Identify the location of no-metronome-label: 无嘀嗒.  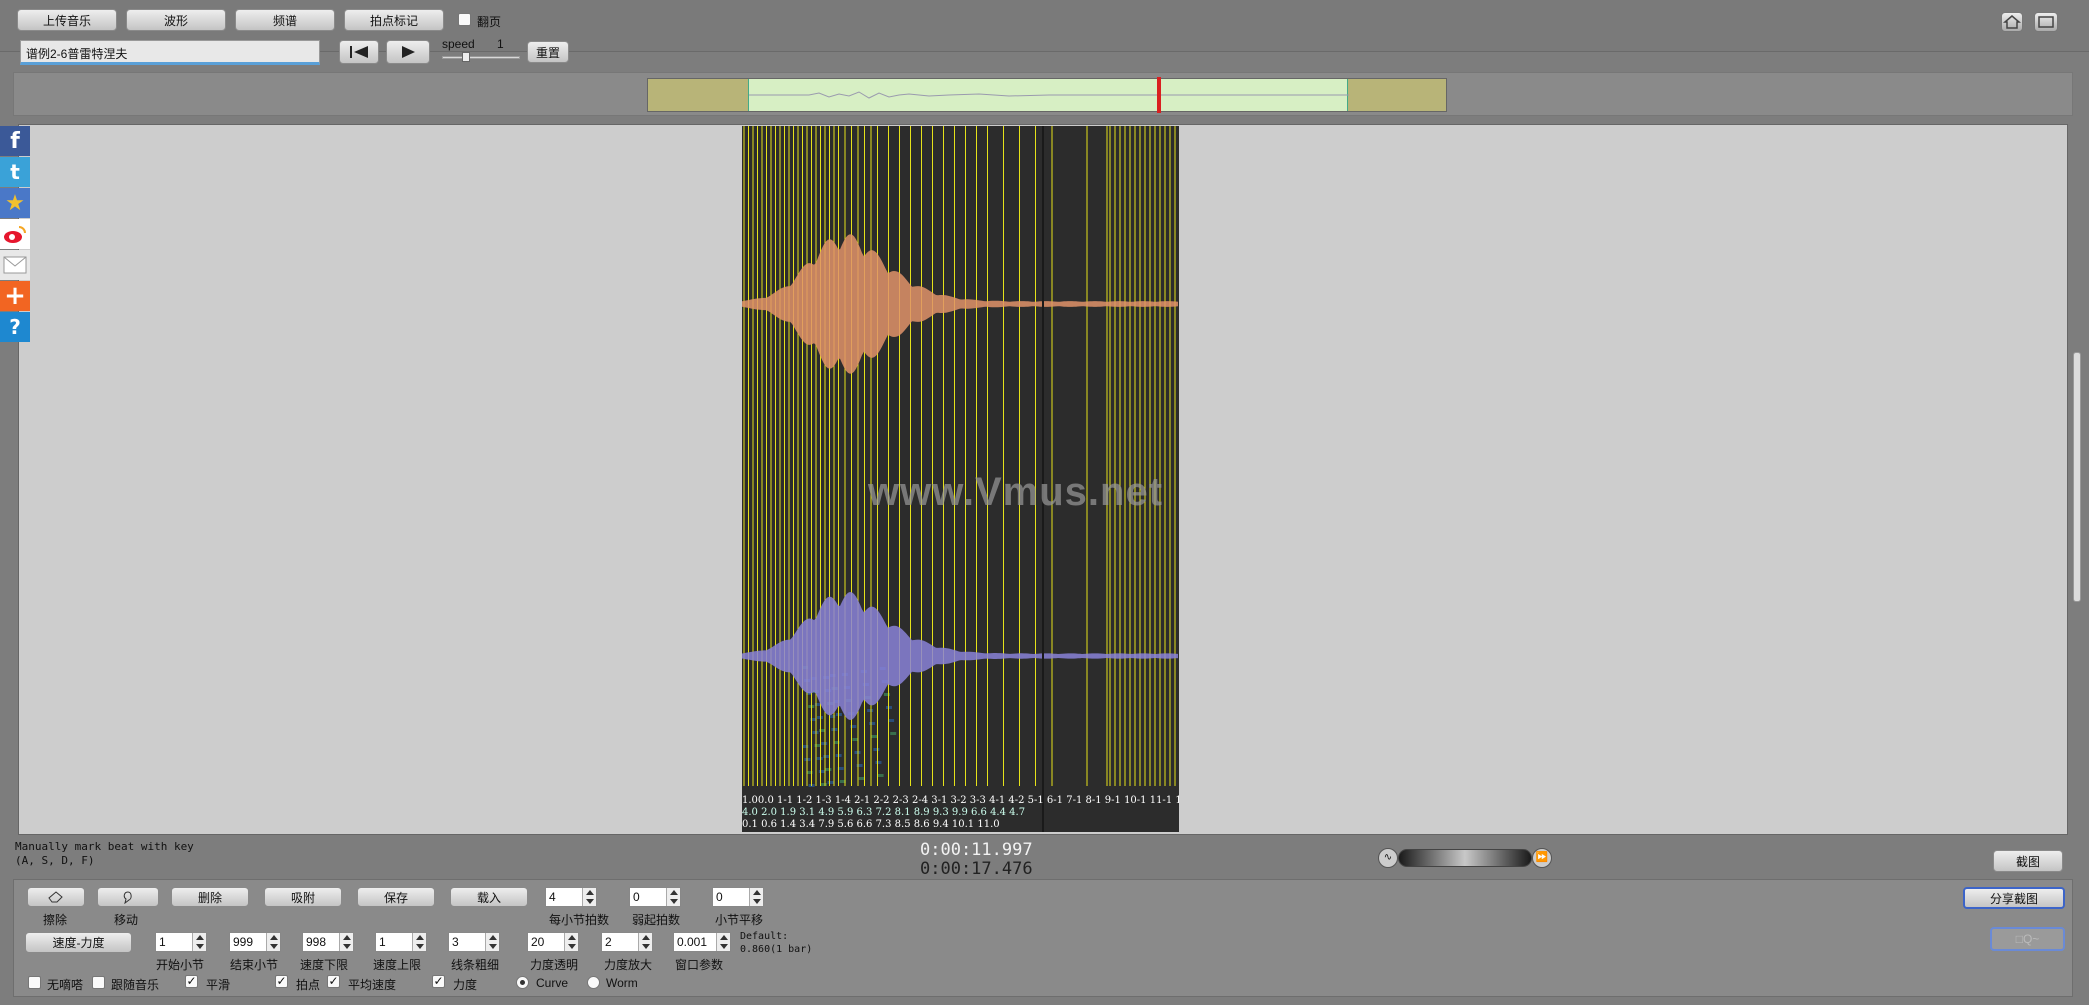
(65, 985).